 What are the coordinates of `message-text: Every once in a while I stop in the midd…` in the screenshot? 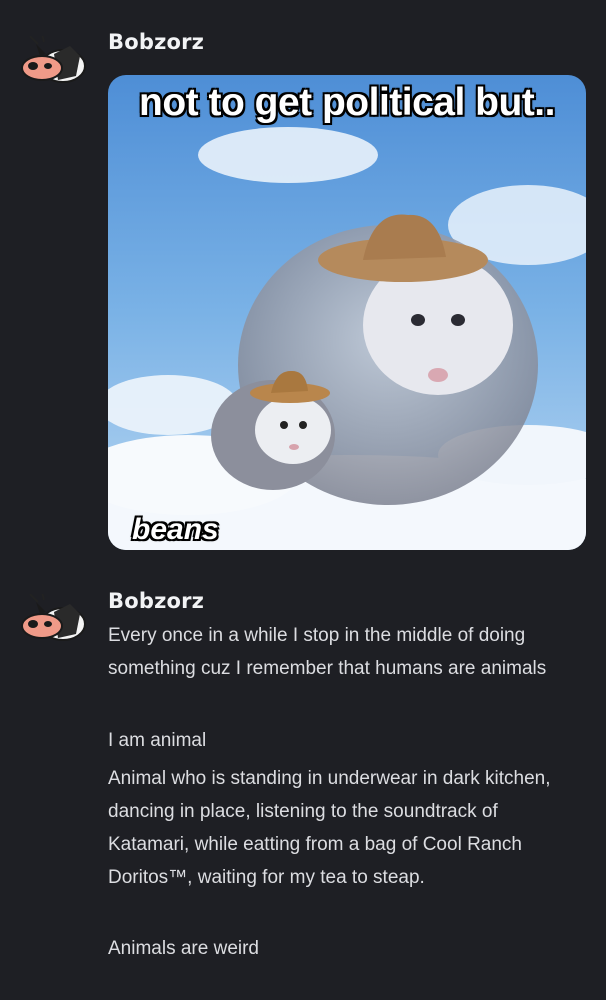 It's located at (327, 652).